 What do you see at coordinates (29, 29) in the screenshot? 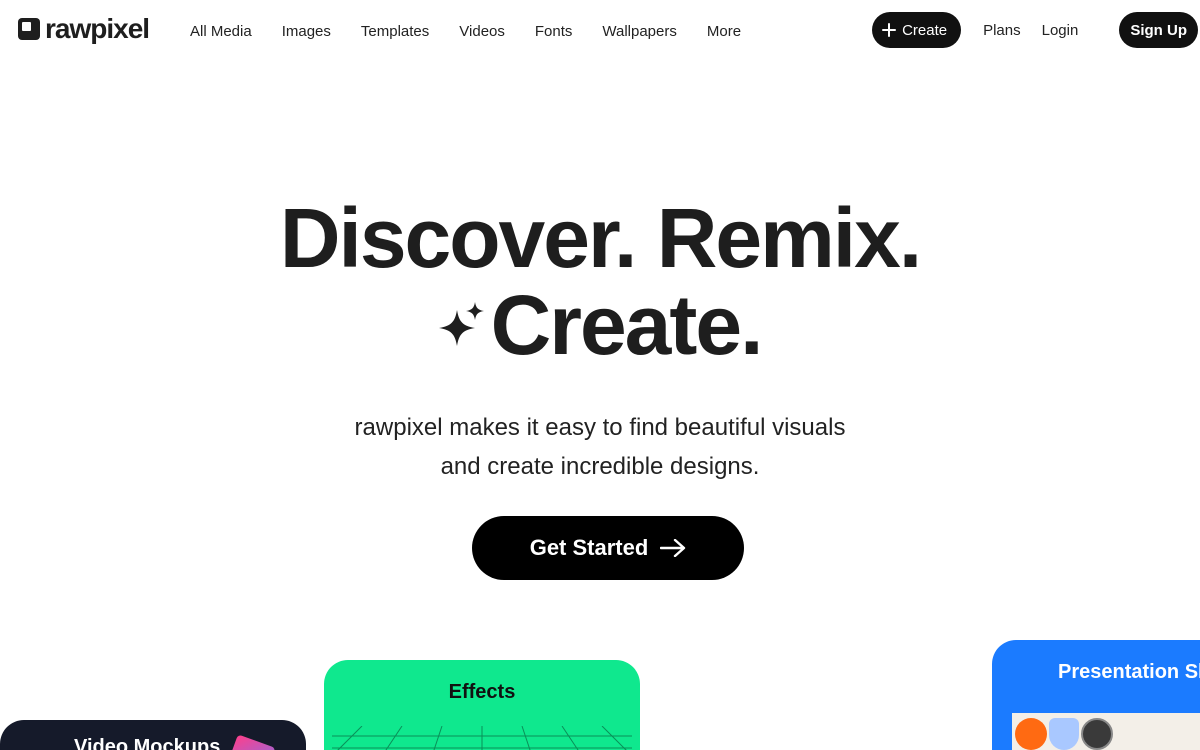
I see `logo-icon` at bounding box center [29, 29].